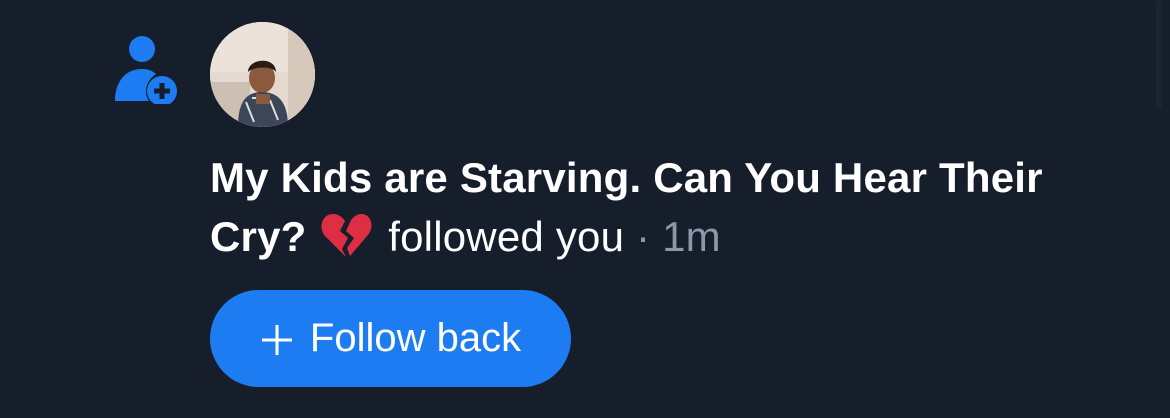  I want to click on person-add-icon, so click(147, 70).